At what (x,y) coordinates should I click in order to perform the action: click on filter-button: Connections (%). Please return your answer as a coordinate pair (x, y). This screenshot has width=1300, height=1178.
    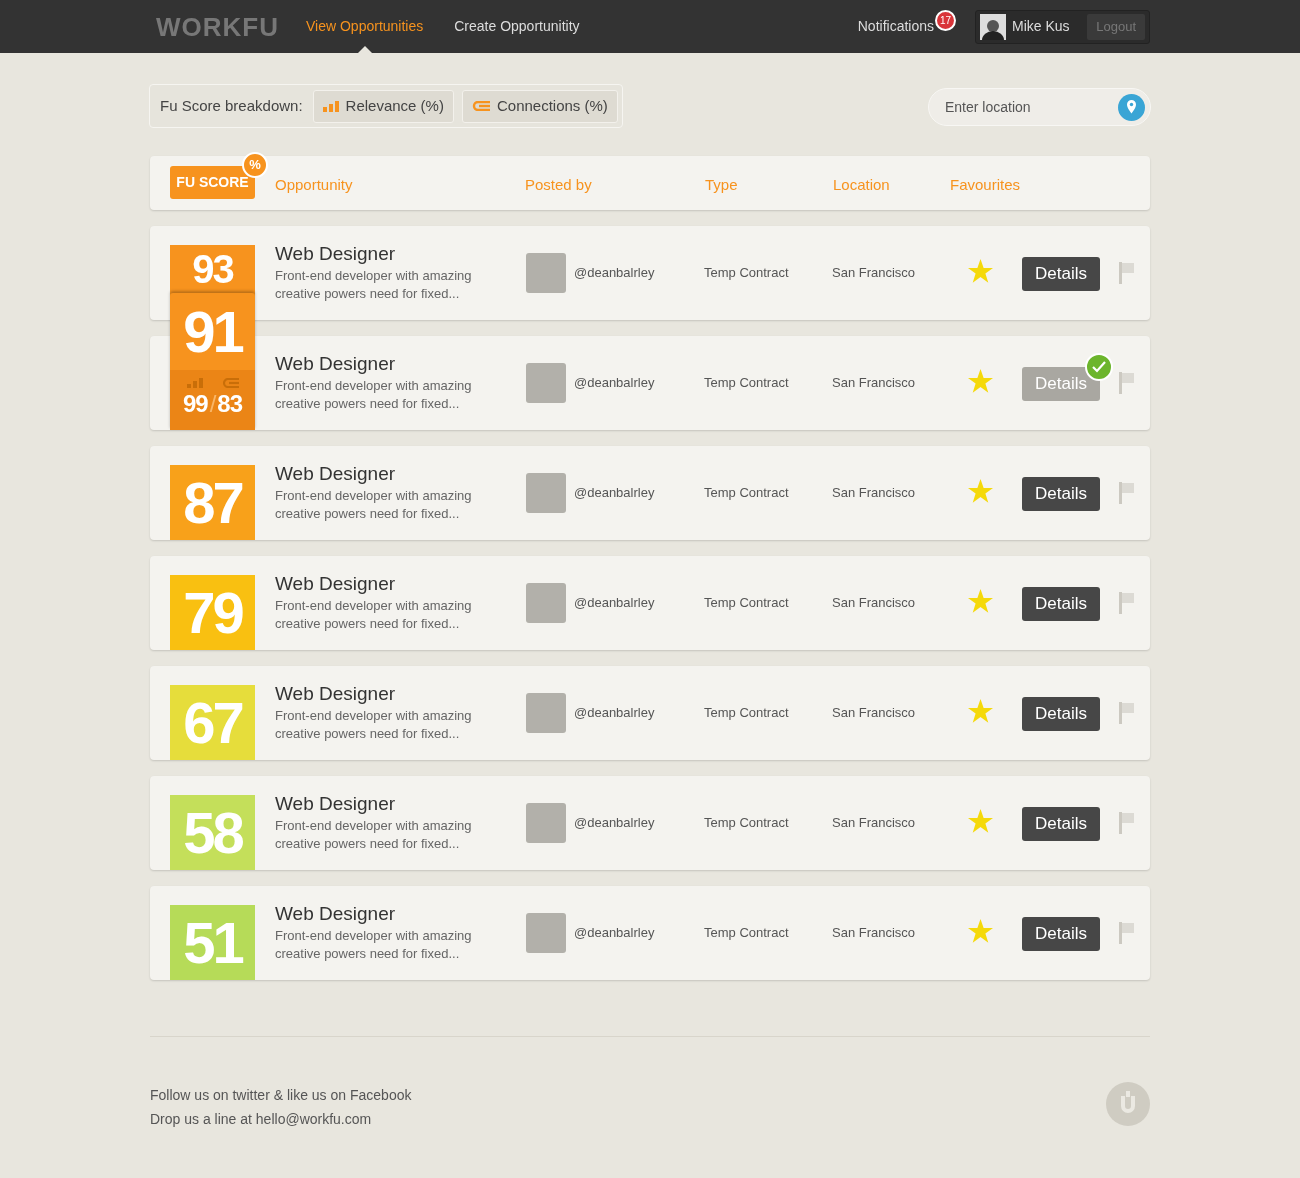
    Looking at the image, I should click on (539, 106).